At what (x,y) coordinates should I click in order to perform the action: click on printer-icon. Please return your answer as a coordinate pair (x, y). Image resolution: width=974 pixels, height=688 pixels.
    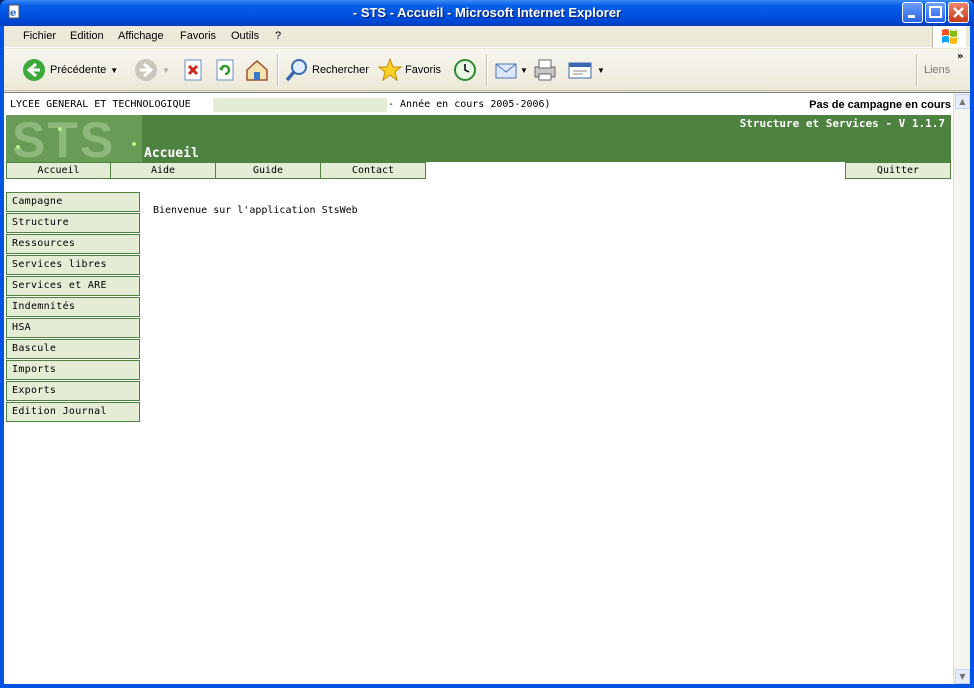
    Looking at the image, I should click on (545, 70).